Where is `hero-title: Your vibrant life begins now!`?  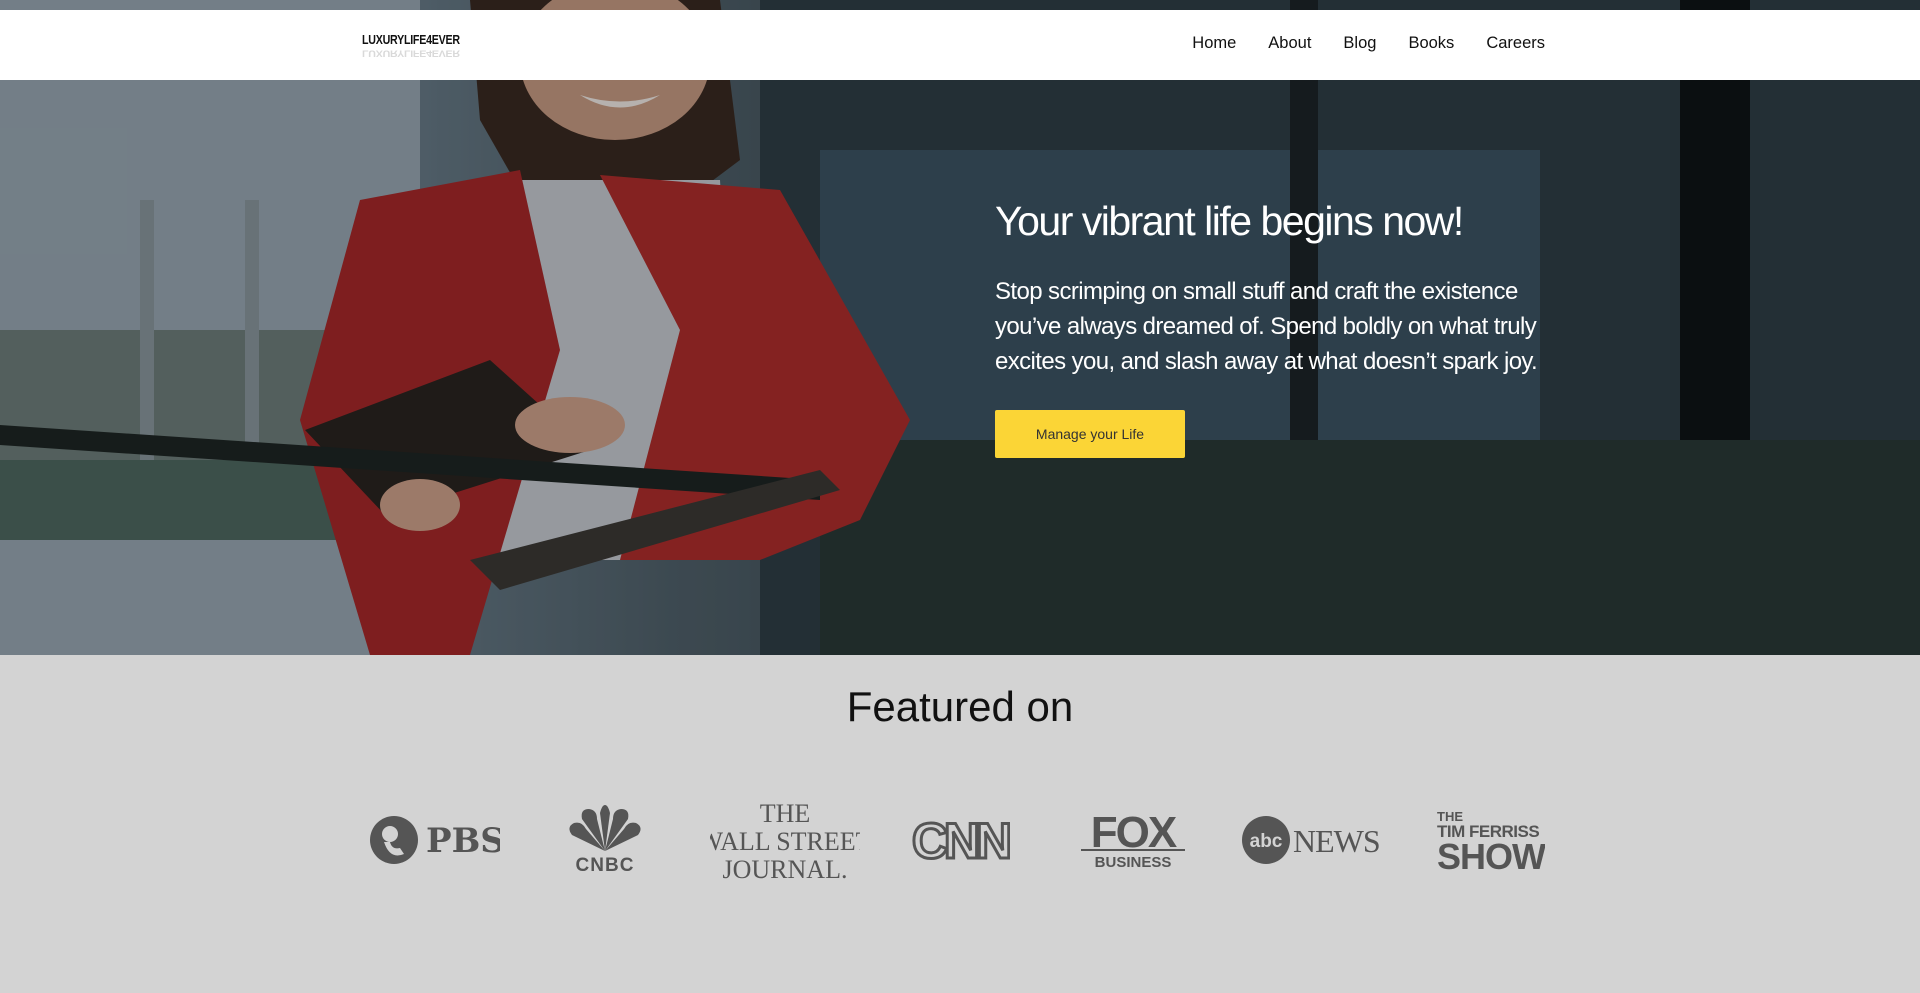 hero-title: Your vibrant life begins now! is located at coordinates (1229, 221).